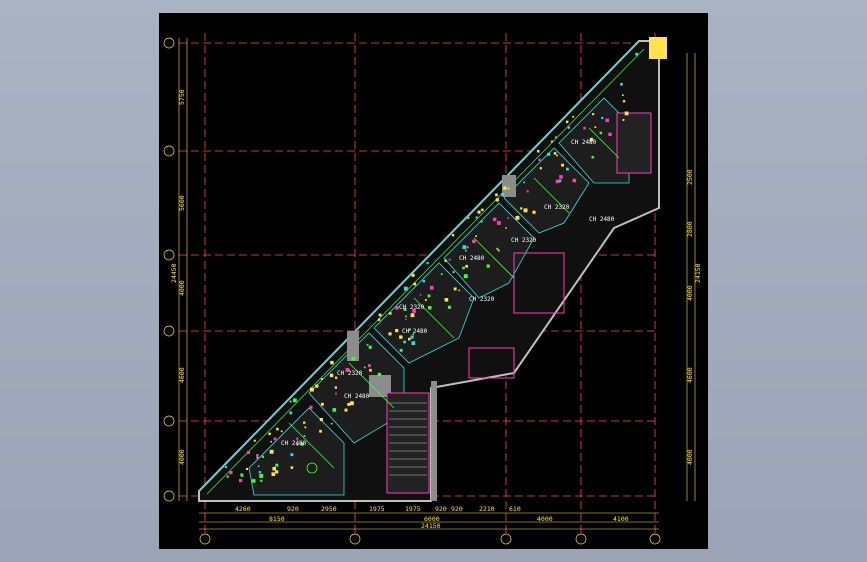  What do you see at coordinates (182, 203) in the screenshot?
I see `dim-text: 5600` at bounding box center [182, 203].